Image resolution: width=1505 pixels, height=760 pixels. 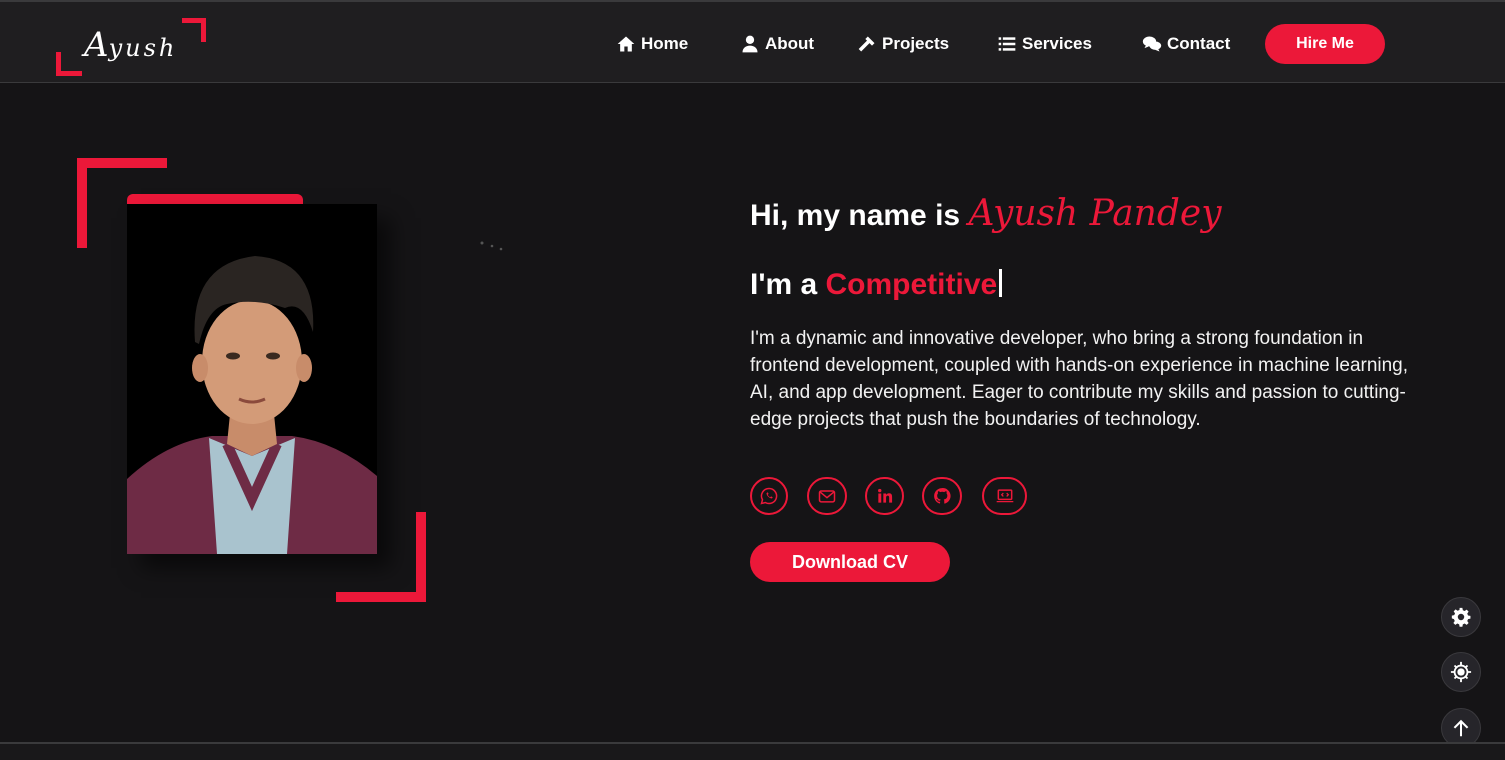 I want to click on github-icon, so click(x=942, y=496).